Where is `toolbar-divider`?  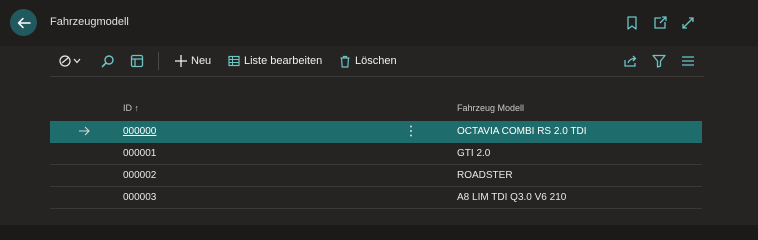
toolbar-divider is located at coordinates (158, 61).